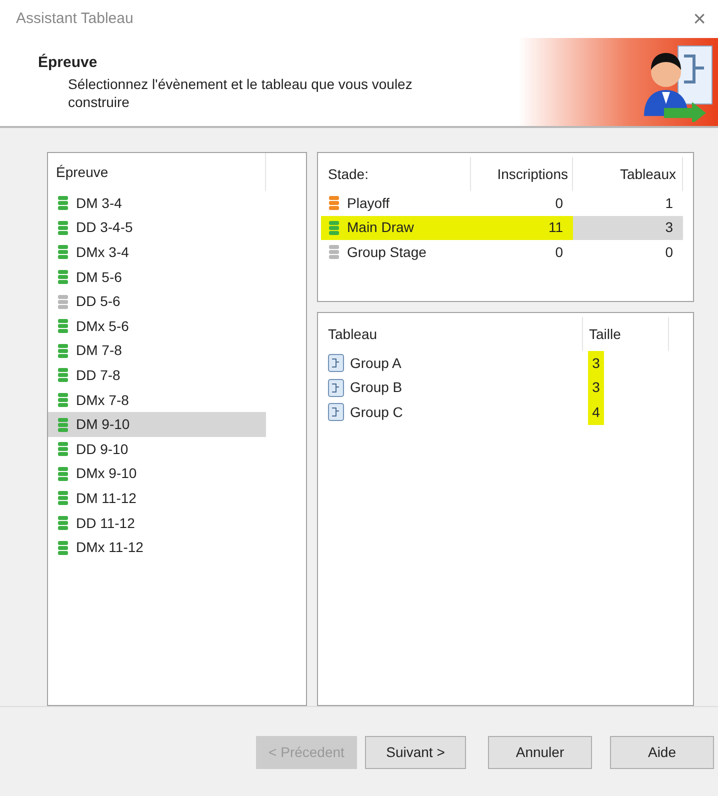 The height and width of the screenshot is (796, 718). I want to click on table-cell-text: 1, so click(669, 203).